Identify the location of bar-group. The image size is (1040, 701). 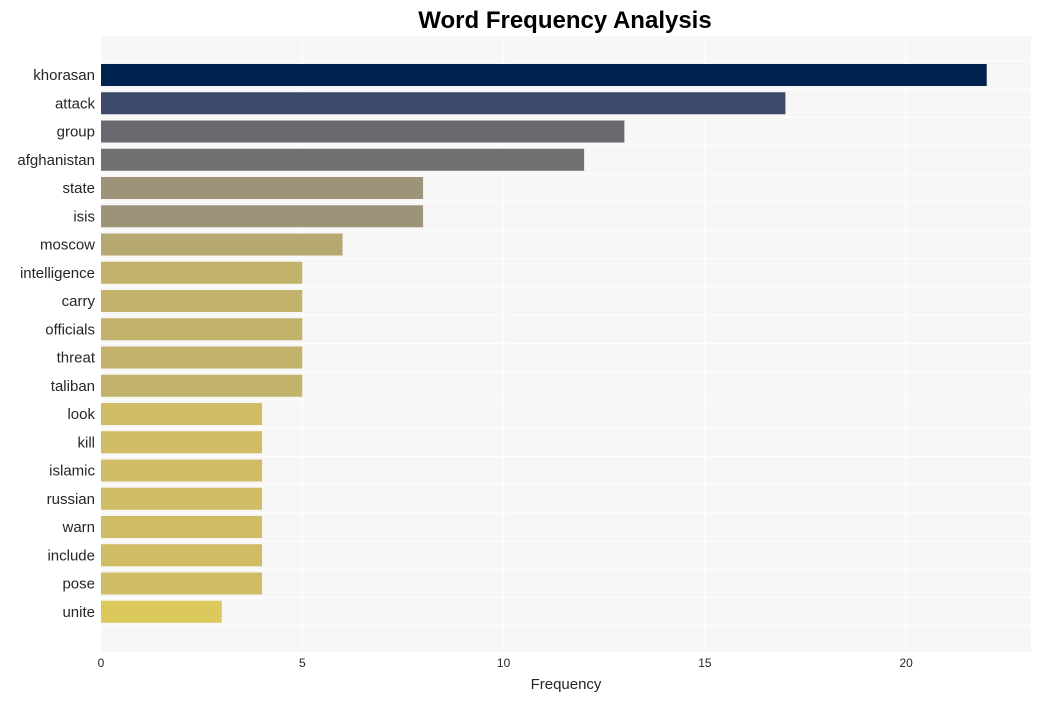
(363, 131).